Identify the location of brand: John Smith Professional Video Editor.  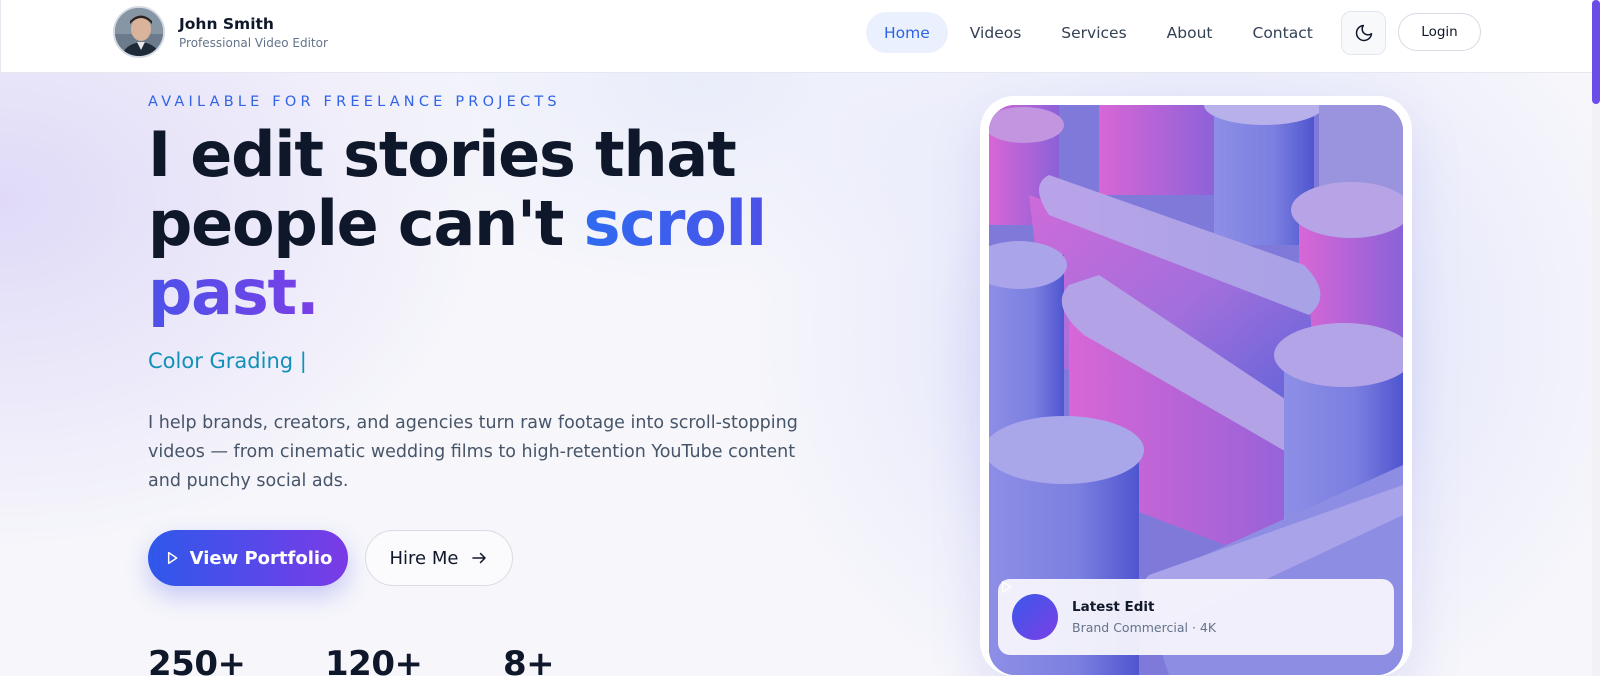
(220, 32).